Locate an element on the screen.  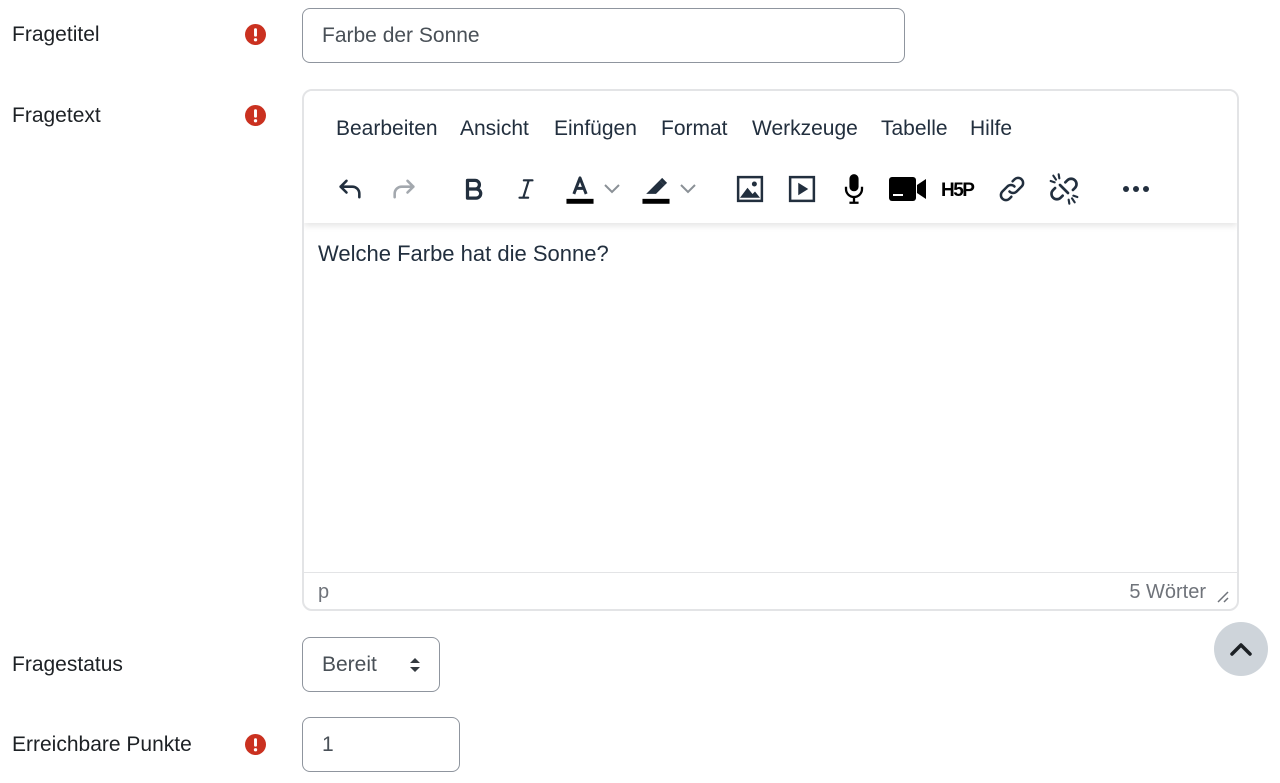
menu-help: Hilfe is located at coordinates (991, 129).